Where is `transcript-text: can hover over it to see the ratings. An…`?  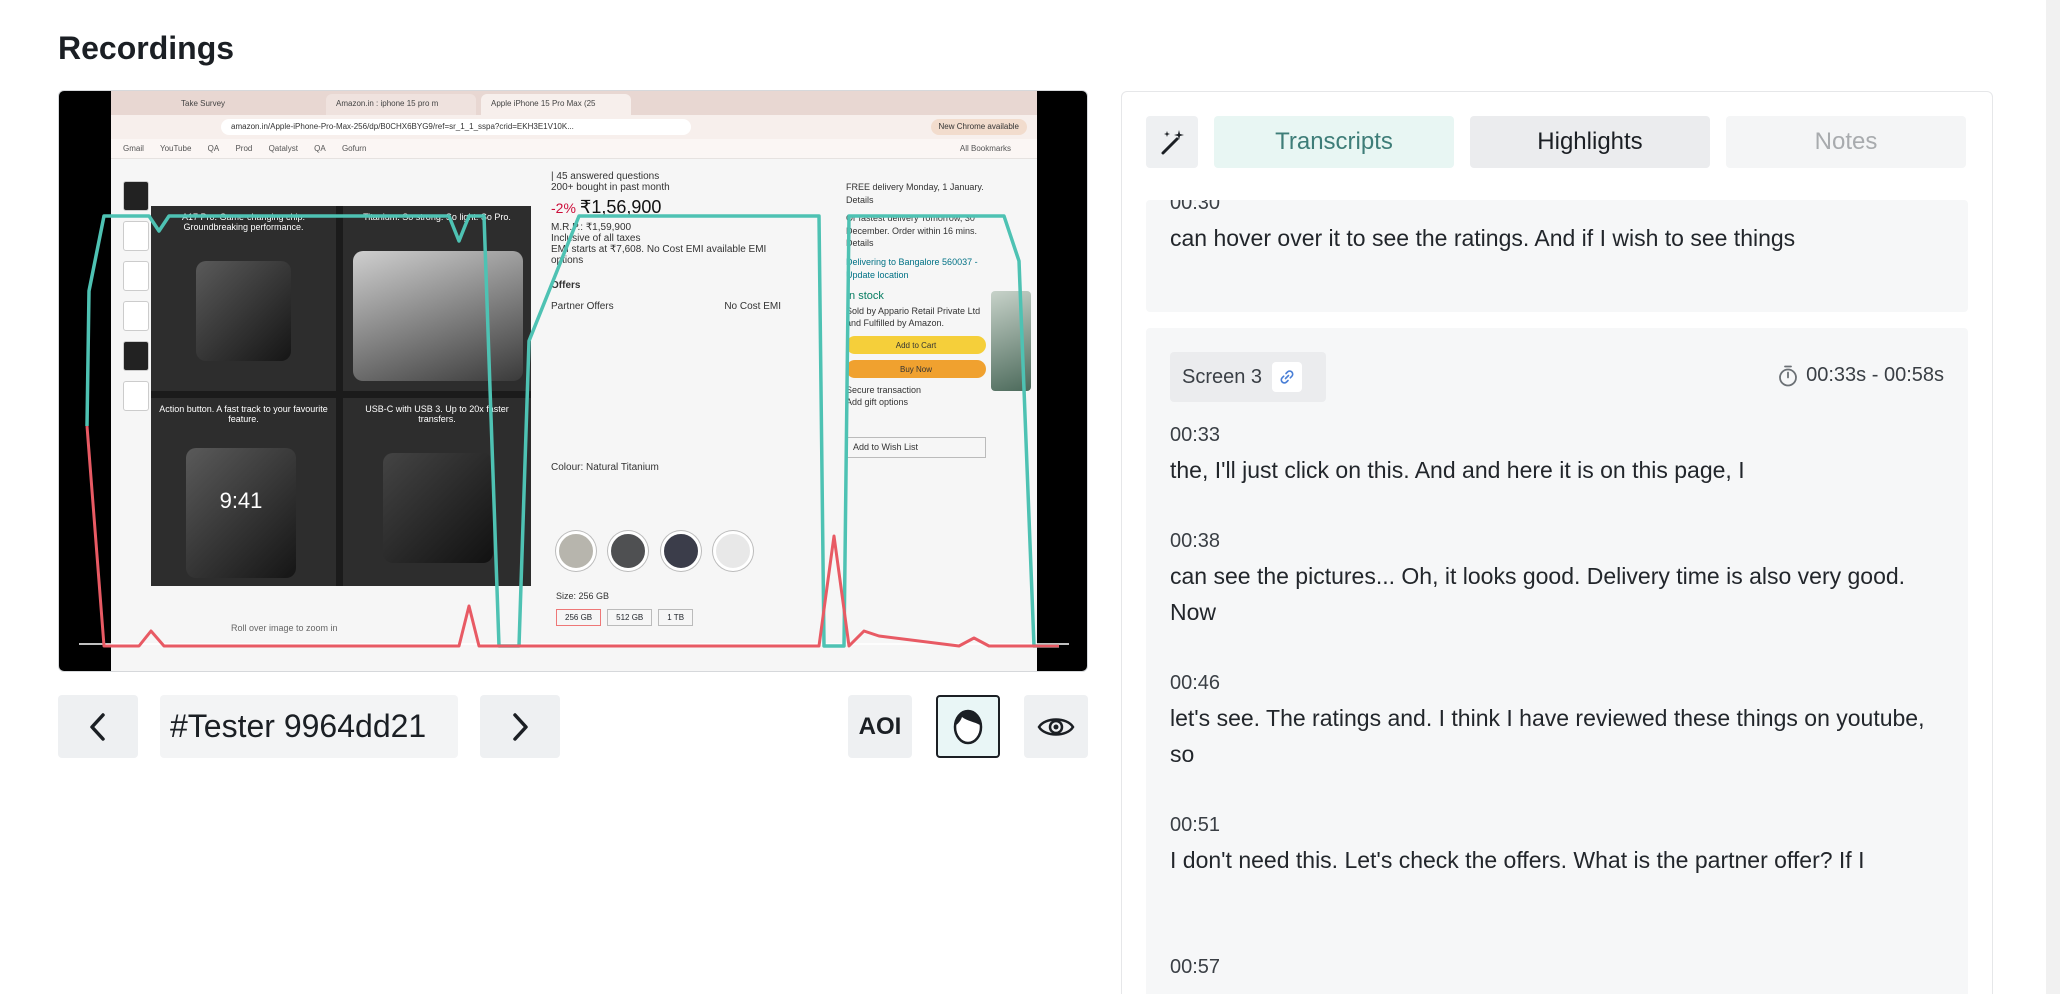
transcript-text: can hover over it to see the ratings. An… is located at coordinates (1483, 238).